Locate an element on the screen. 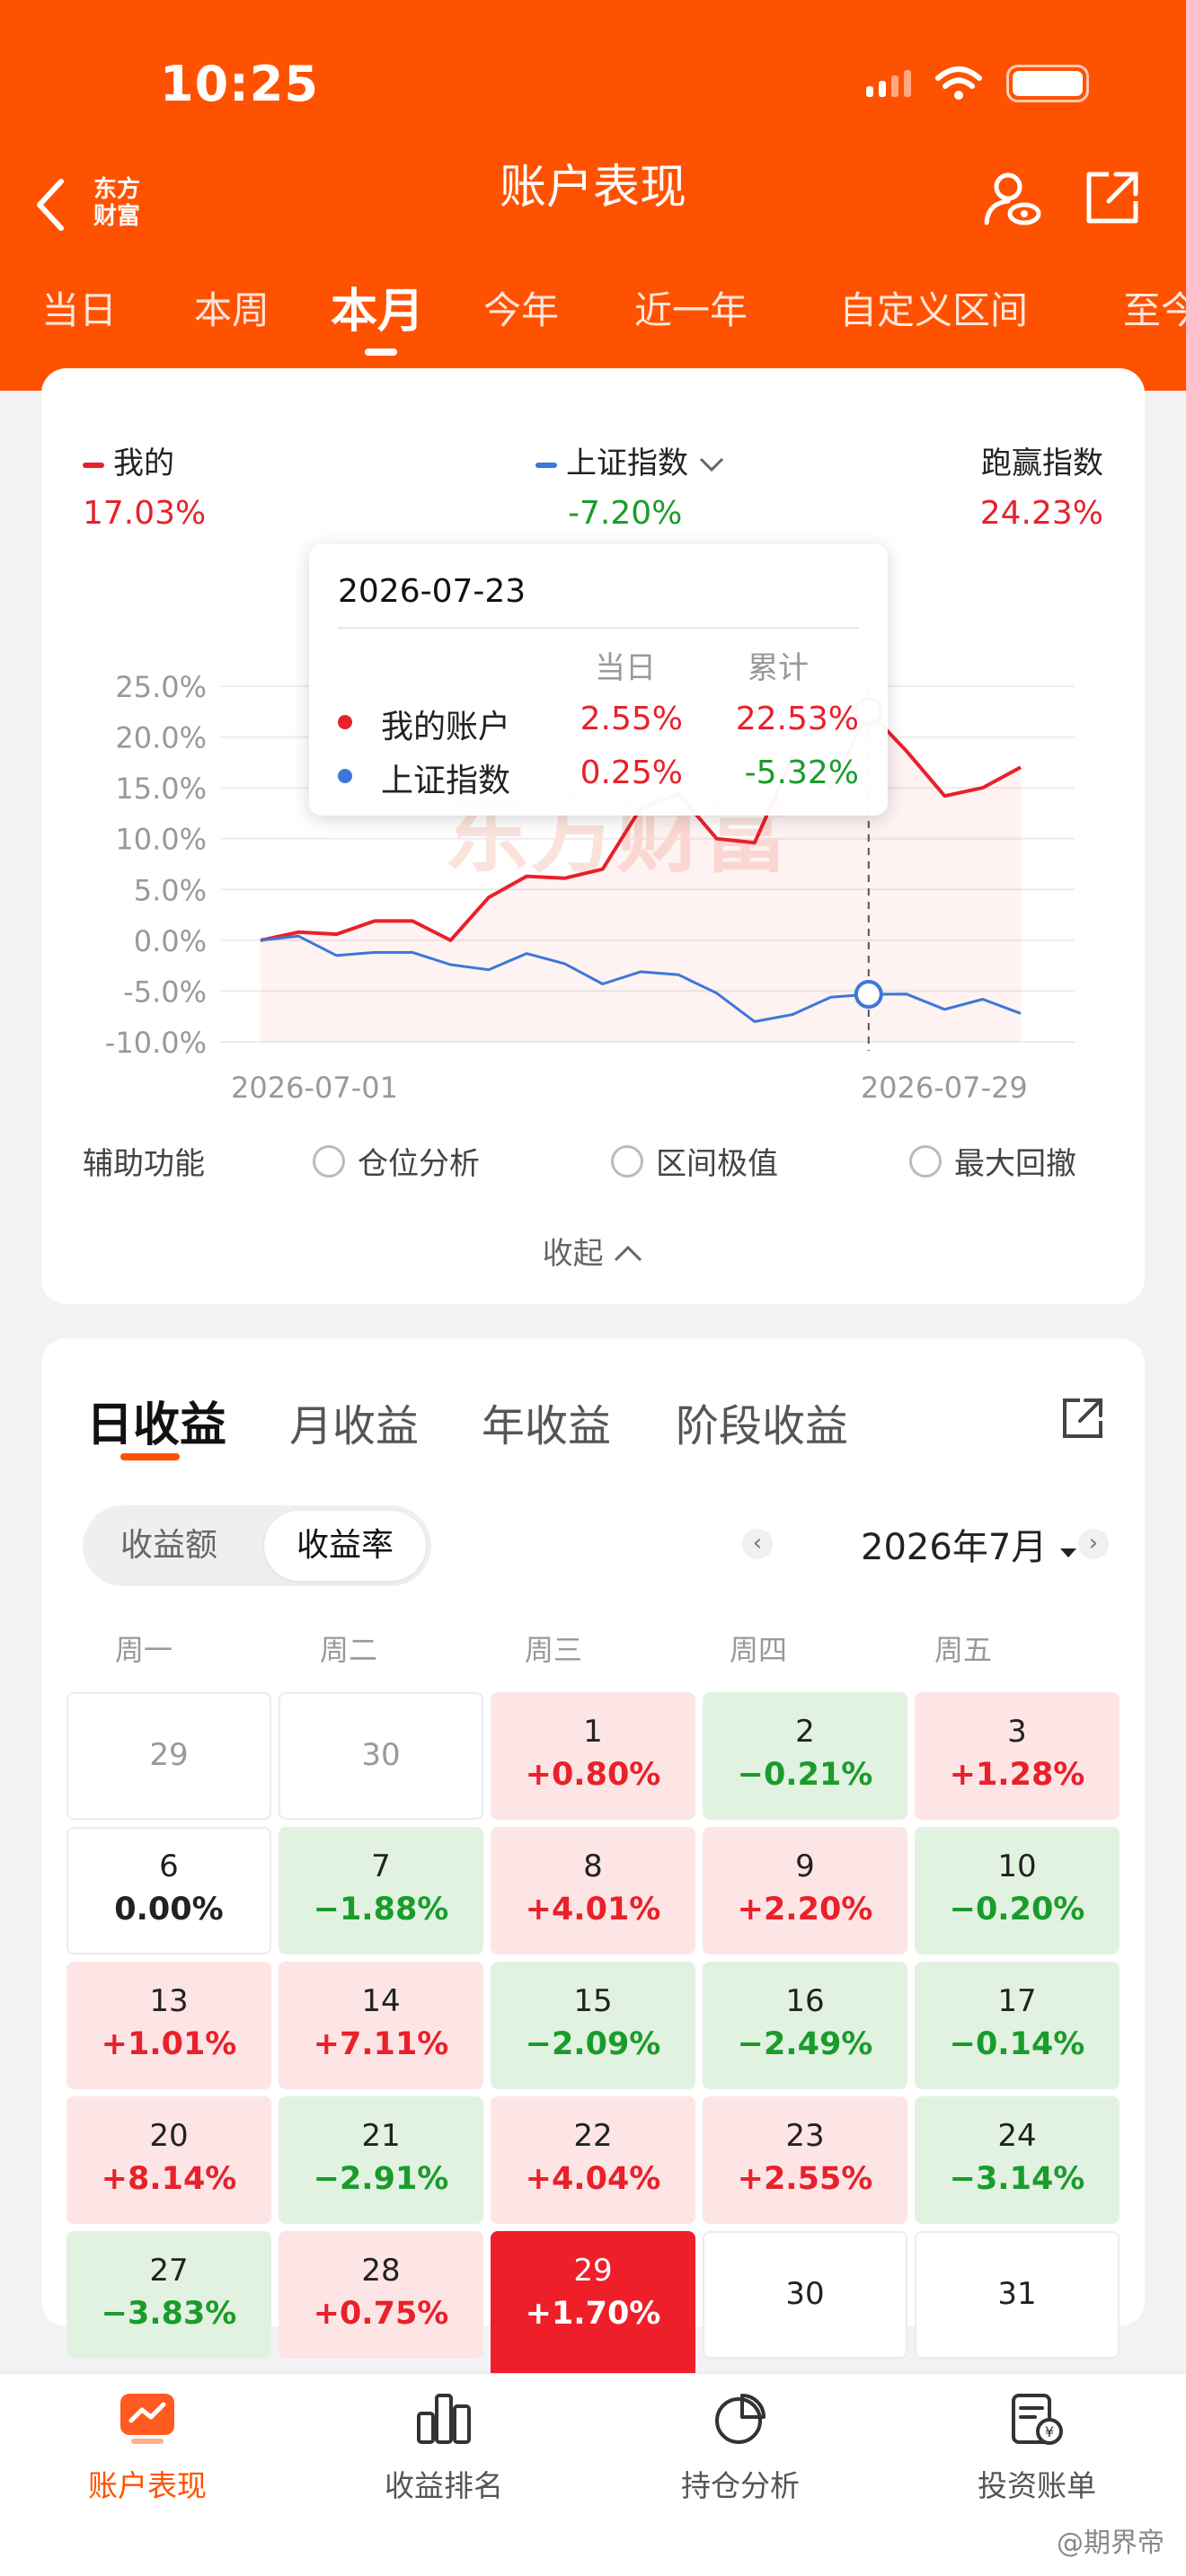 Image resolution: width=1186 pixels, height=2576 pixels. chevron-down-icon is located at coordinates (711, 464).